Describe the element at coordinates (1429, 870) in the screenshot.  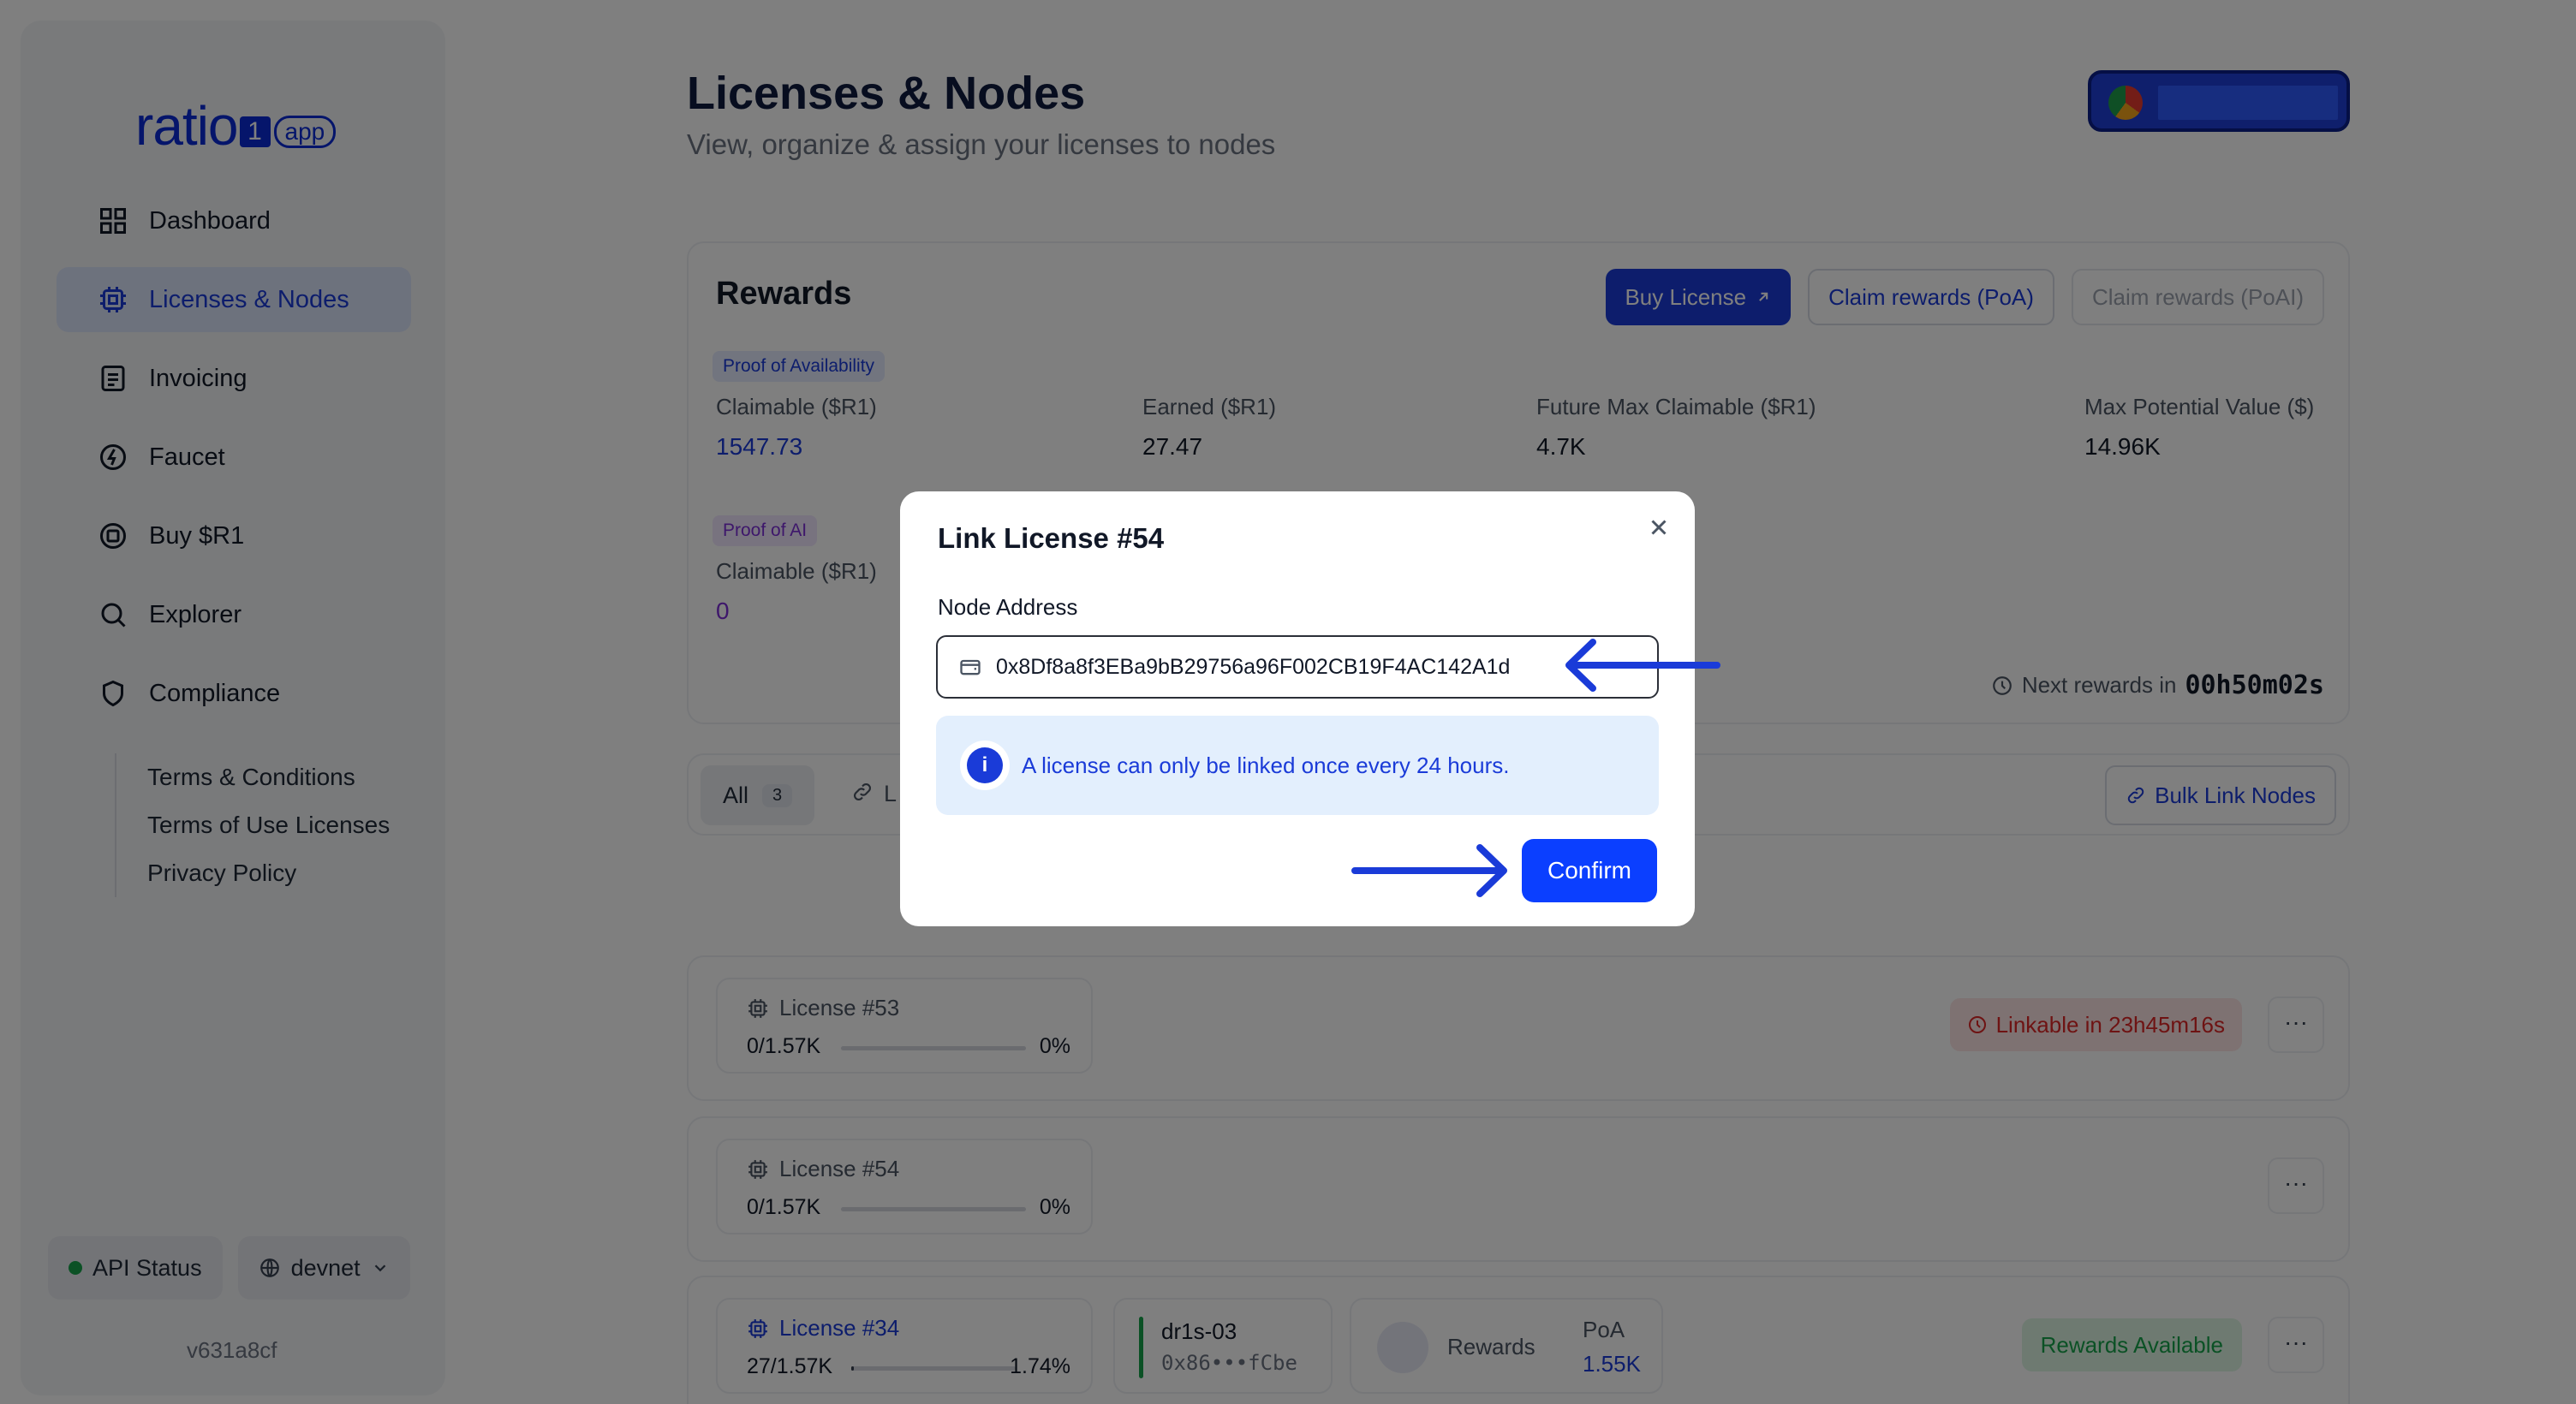
I see `annotation-arrow-right-icon` at that location.